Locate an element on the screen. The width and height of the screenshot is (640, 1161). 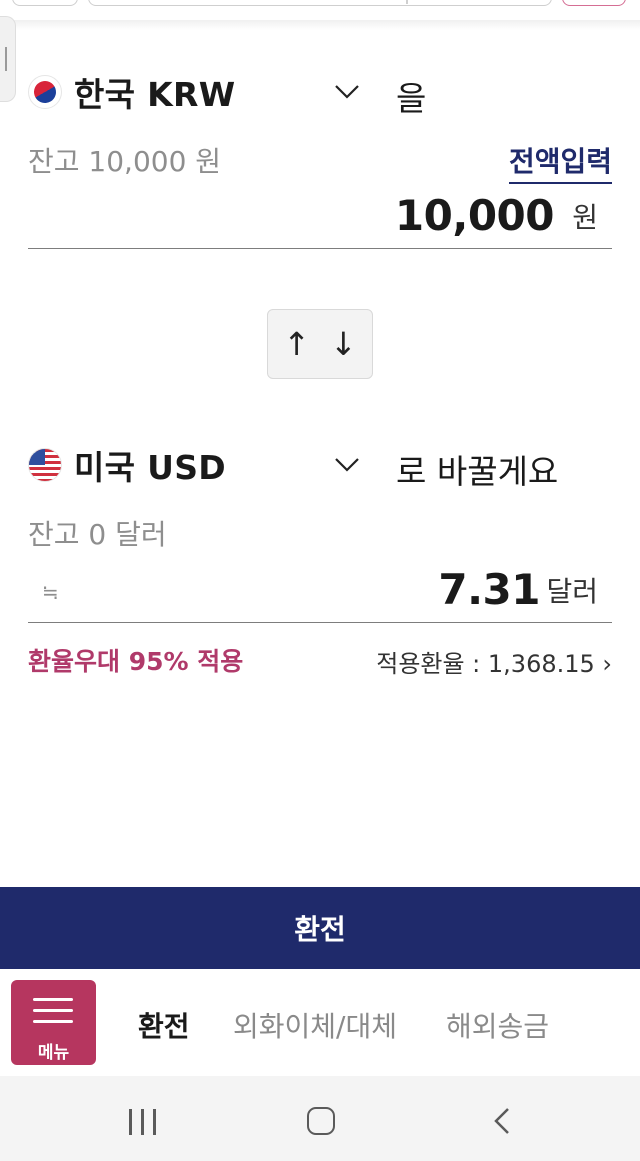
tab-exchange: 환전 is located at coordinates (164, 1025).